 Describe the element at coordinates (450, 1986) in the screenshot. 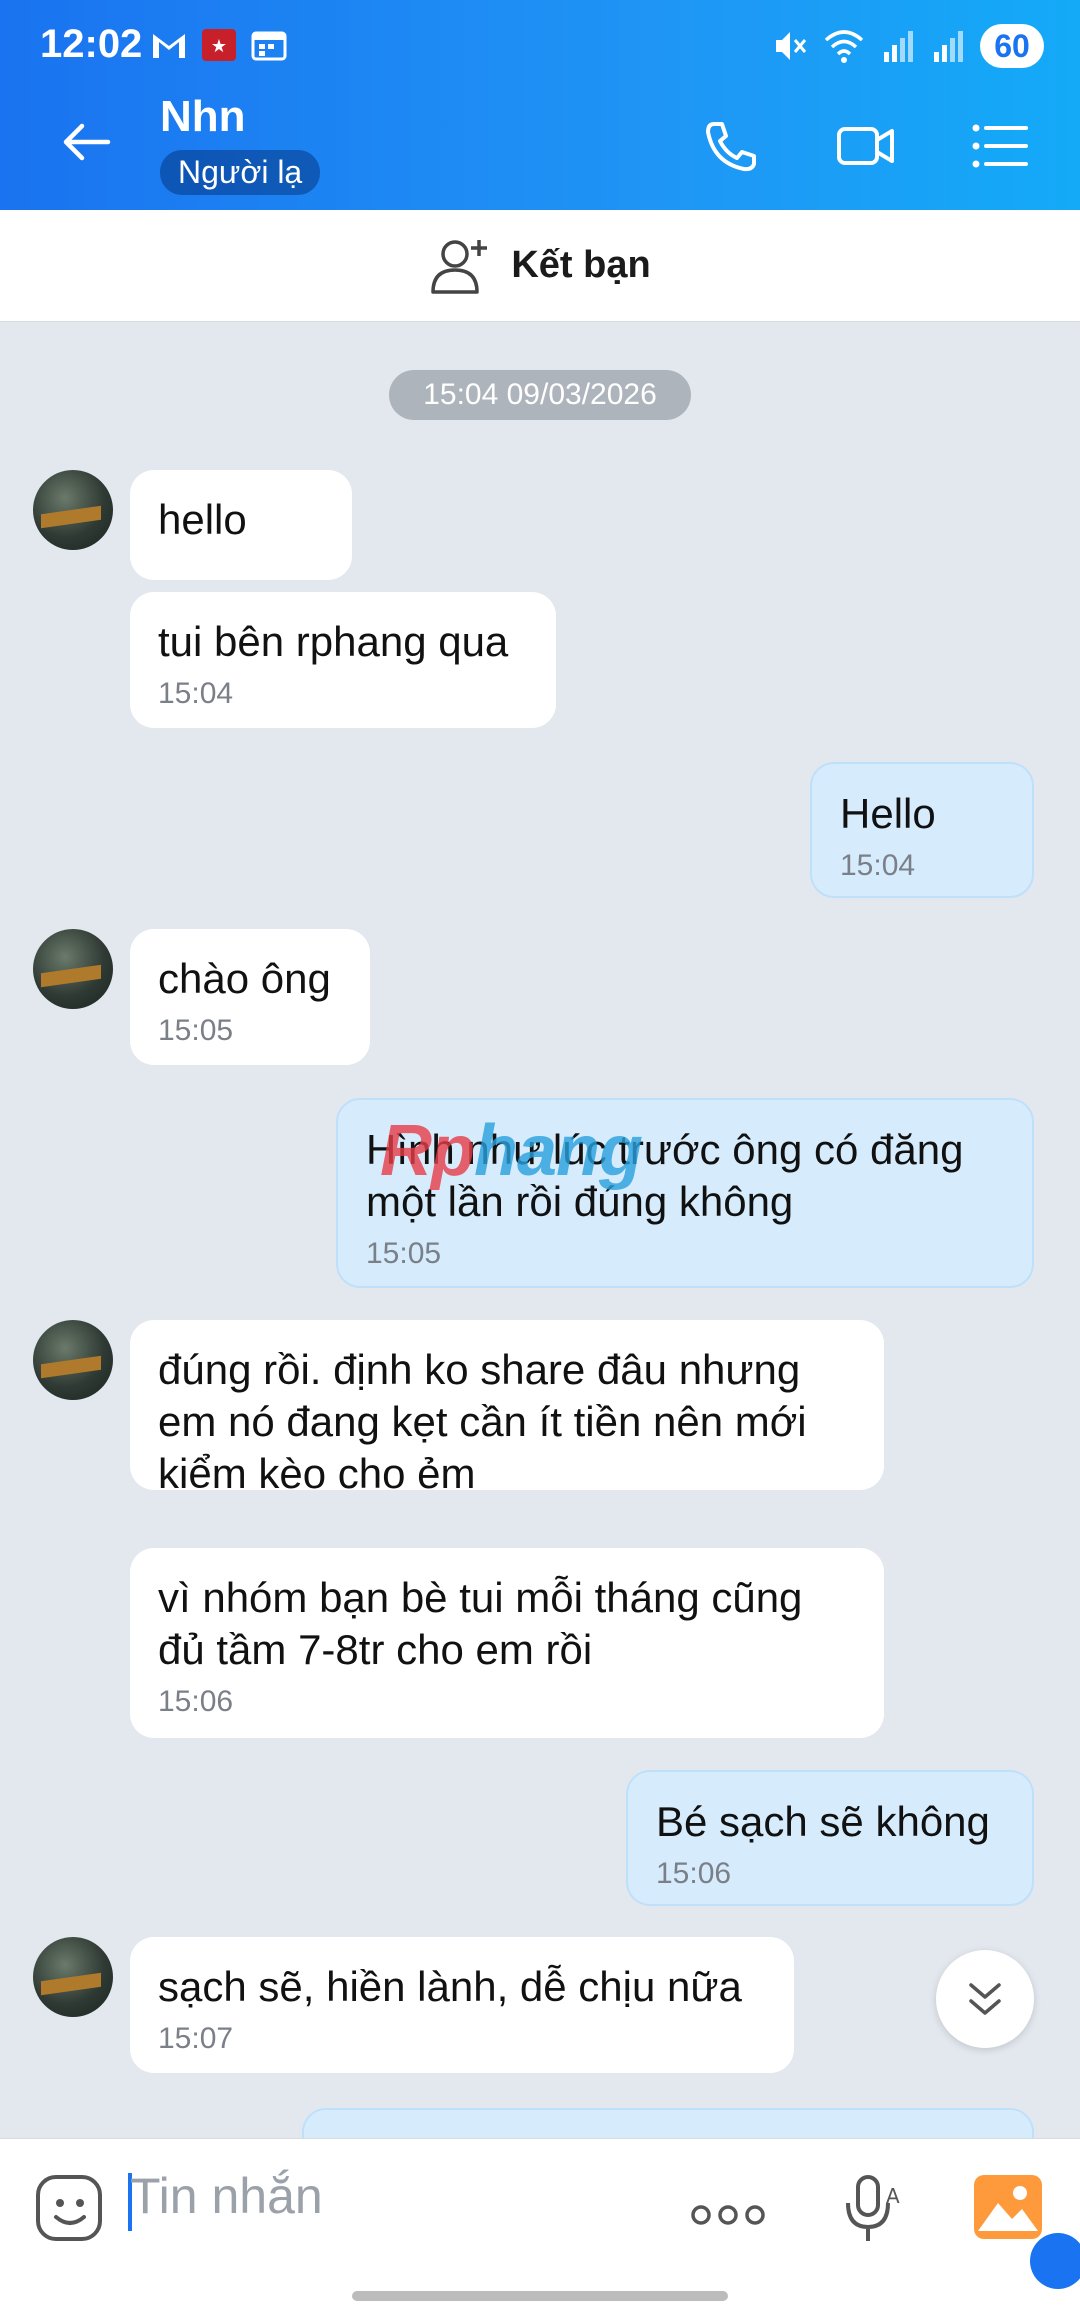

I see `message-text: sạch sẽ, hiền lành, dễ chịu nữa` at that location.